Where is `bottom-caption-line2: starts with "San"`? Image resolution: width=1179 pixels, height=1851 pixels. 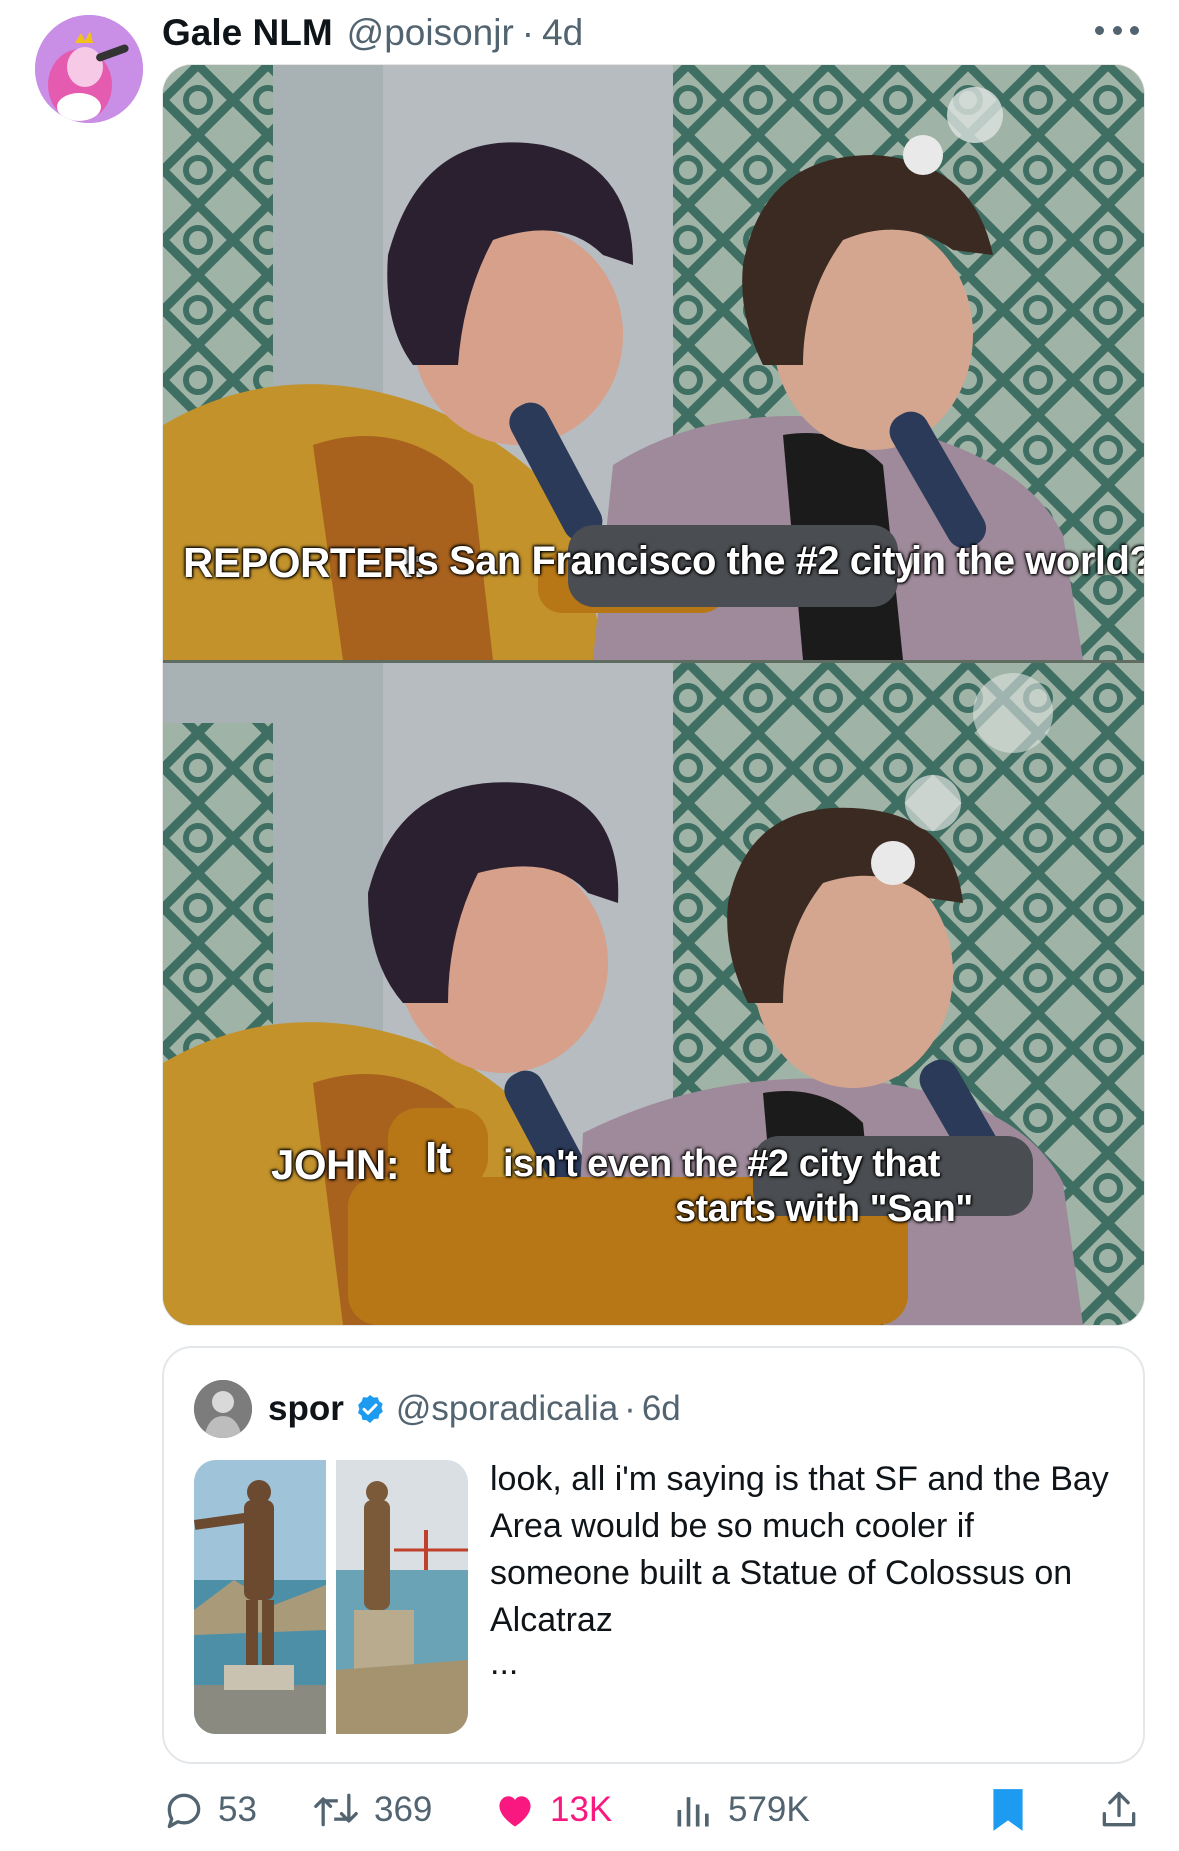 bottom-caption-line2: starts with "San" is located at coordinates (824, 1209).